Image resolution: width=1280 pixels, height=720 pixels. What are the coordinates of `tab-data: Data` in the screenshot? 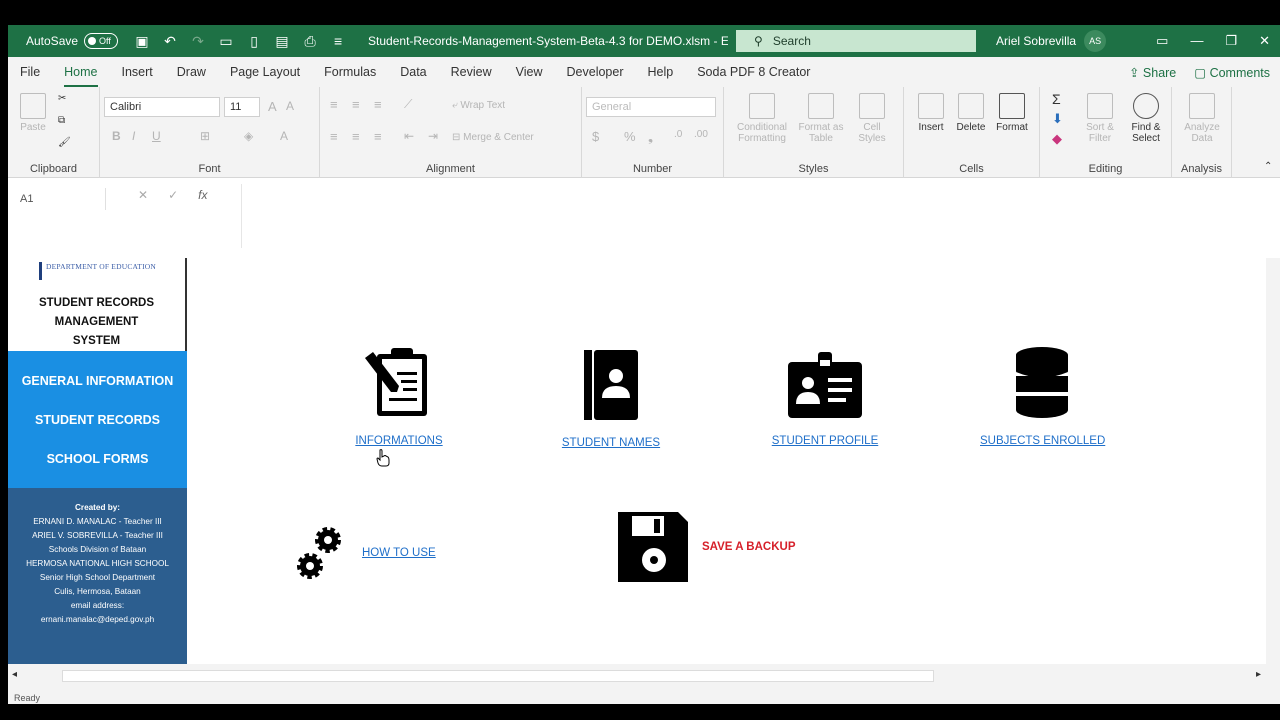 It's located at (413, 72).